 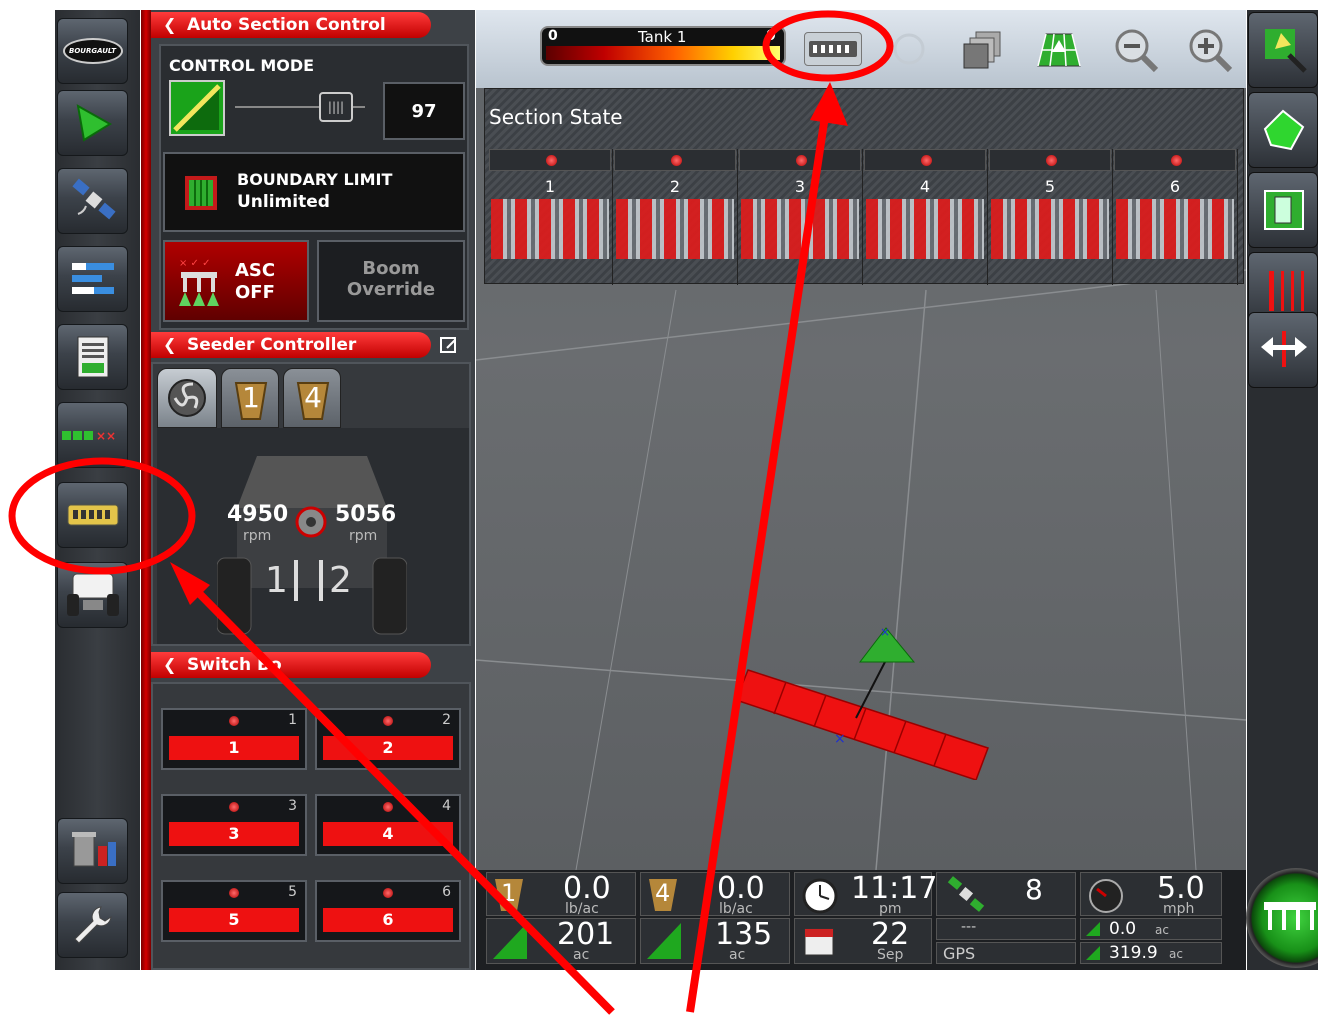 I want to click on settings-button, so click(x=92, y=925).